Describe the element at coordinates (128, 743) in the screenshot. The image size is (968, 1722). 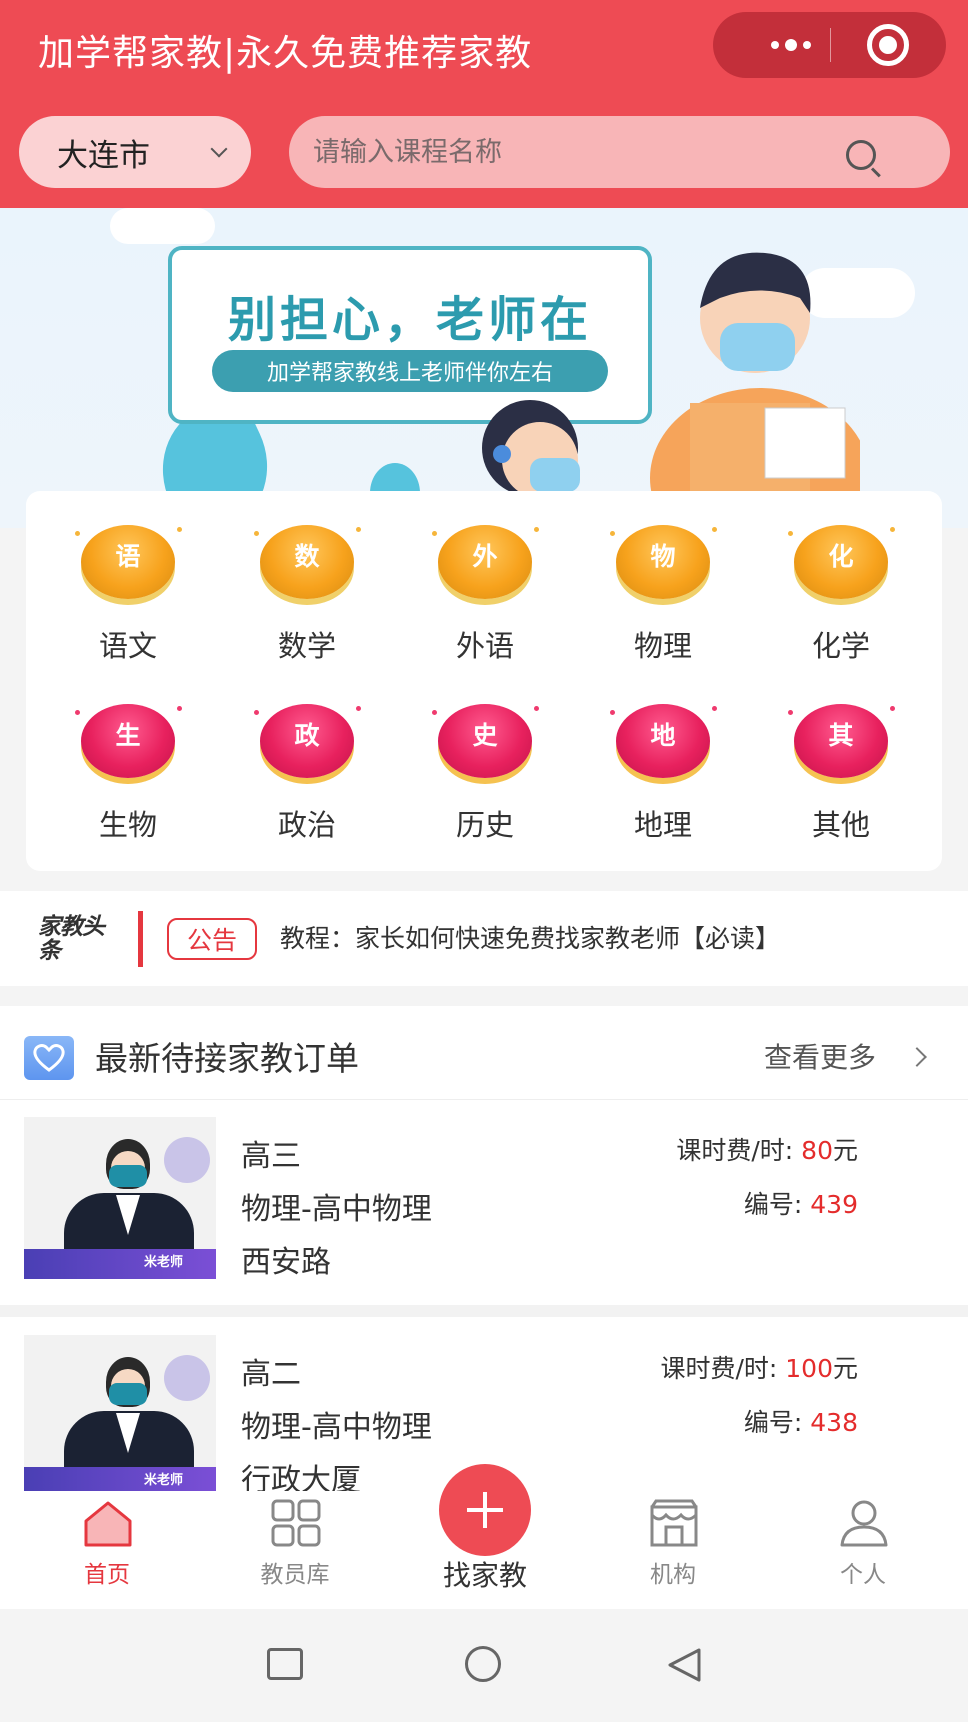
I see `subject-badge-icon: 生` at that location.